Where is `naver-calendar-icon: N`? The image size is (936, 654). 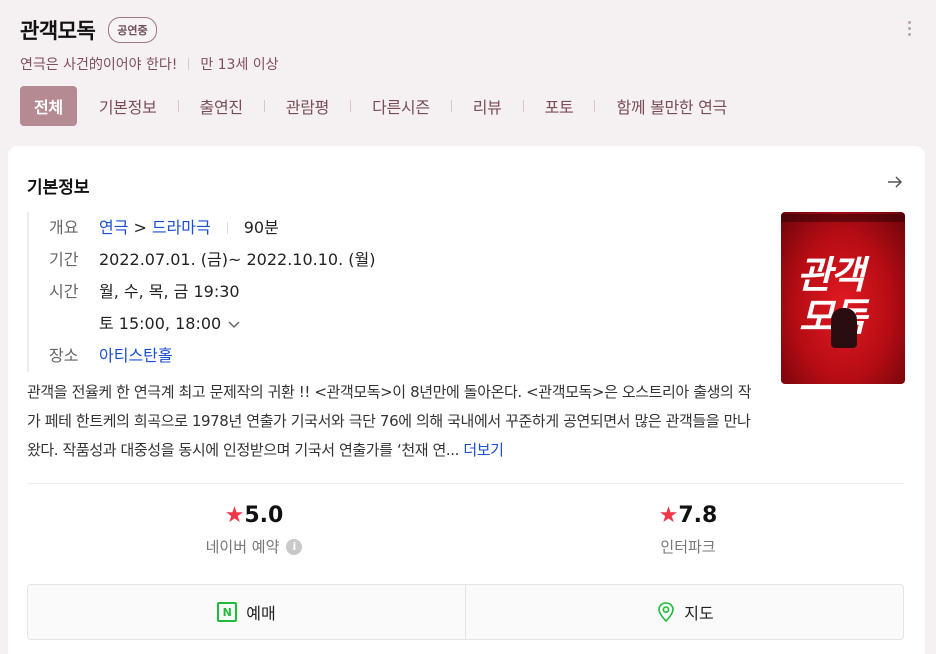 naver-calendar-icon: N is located at coordinates (227, 612).